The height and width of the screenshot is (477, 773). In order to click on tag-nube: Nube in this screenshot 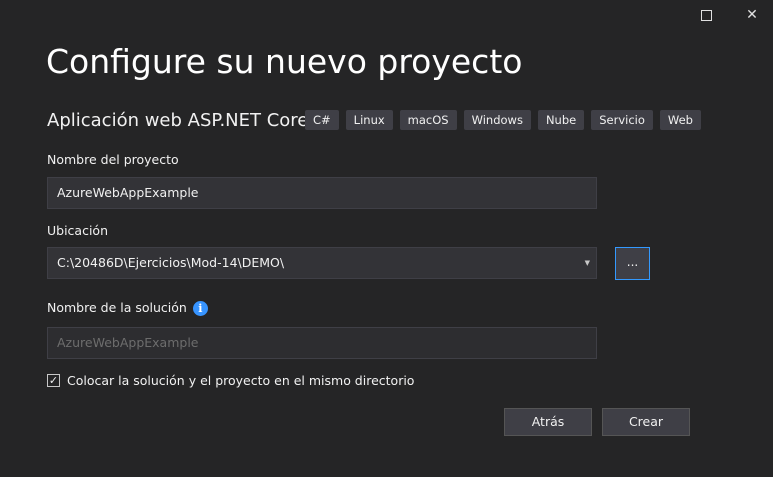, I will do `click(561, 120)`.